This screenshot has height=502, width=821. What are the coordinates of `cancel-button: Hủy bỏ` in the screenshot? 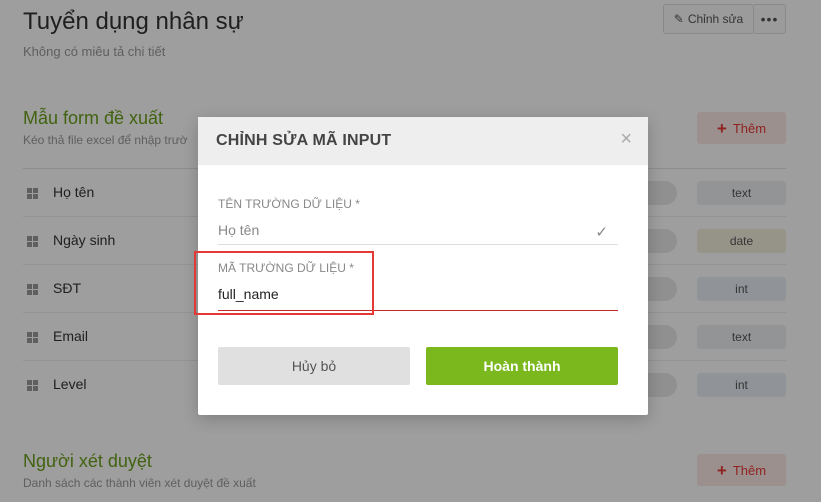 It's located at (314, 366).